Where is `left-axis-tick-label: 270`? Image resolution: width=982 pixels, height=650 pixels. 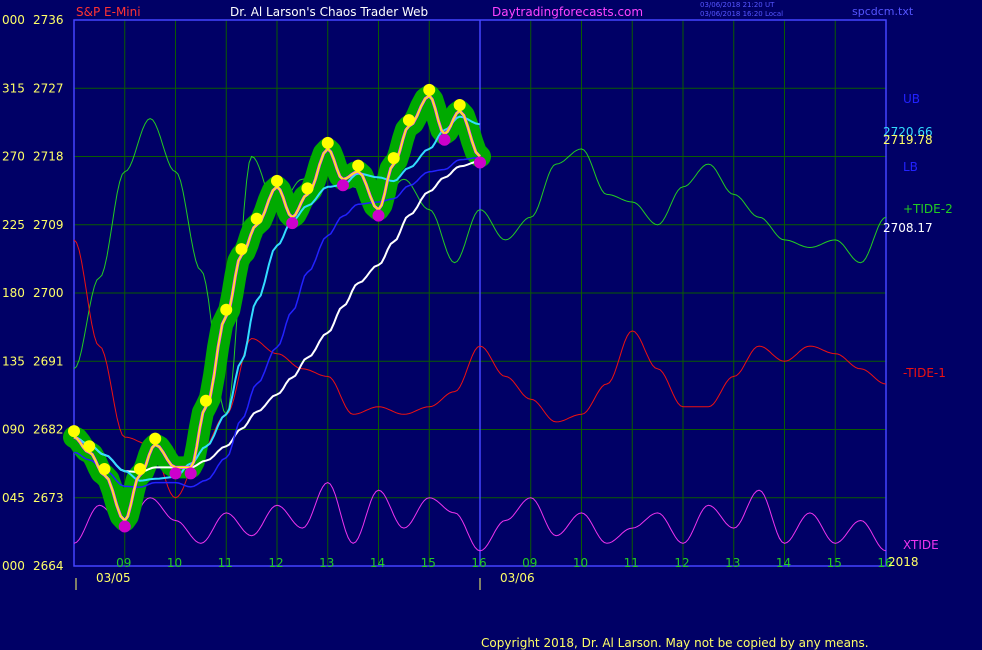 left-axis-tick-label: 270 is located at coordinates (13, 157).